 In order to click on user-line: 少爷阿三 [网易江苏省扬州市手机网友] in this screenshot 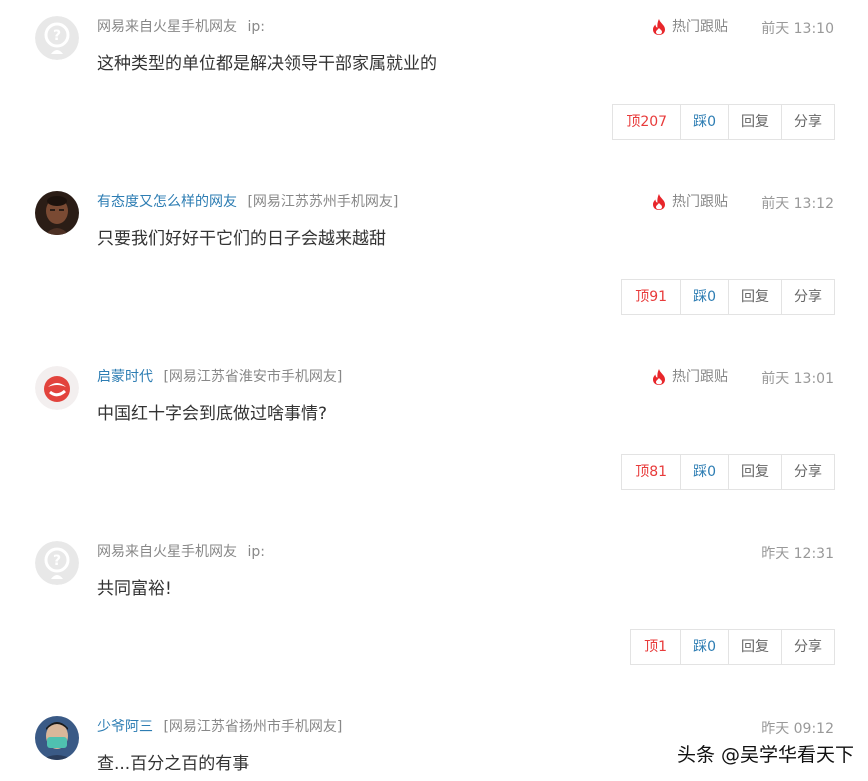, I will do `click(219, 727)`.